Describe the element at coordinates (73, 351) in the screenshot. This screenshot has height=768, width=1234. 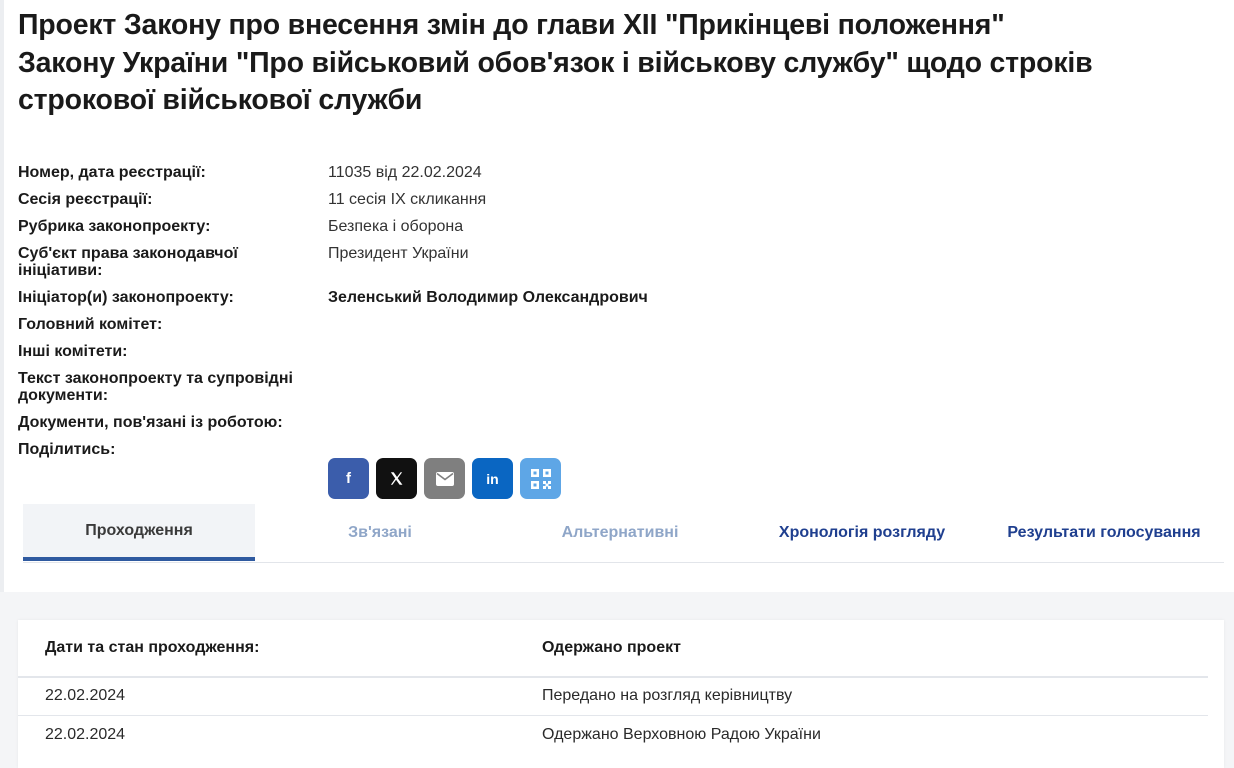
I see `info-label: Інші комітети:` at that location.